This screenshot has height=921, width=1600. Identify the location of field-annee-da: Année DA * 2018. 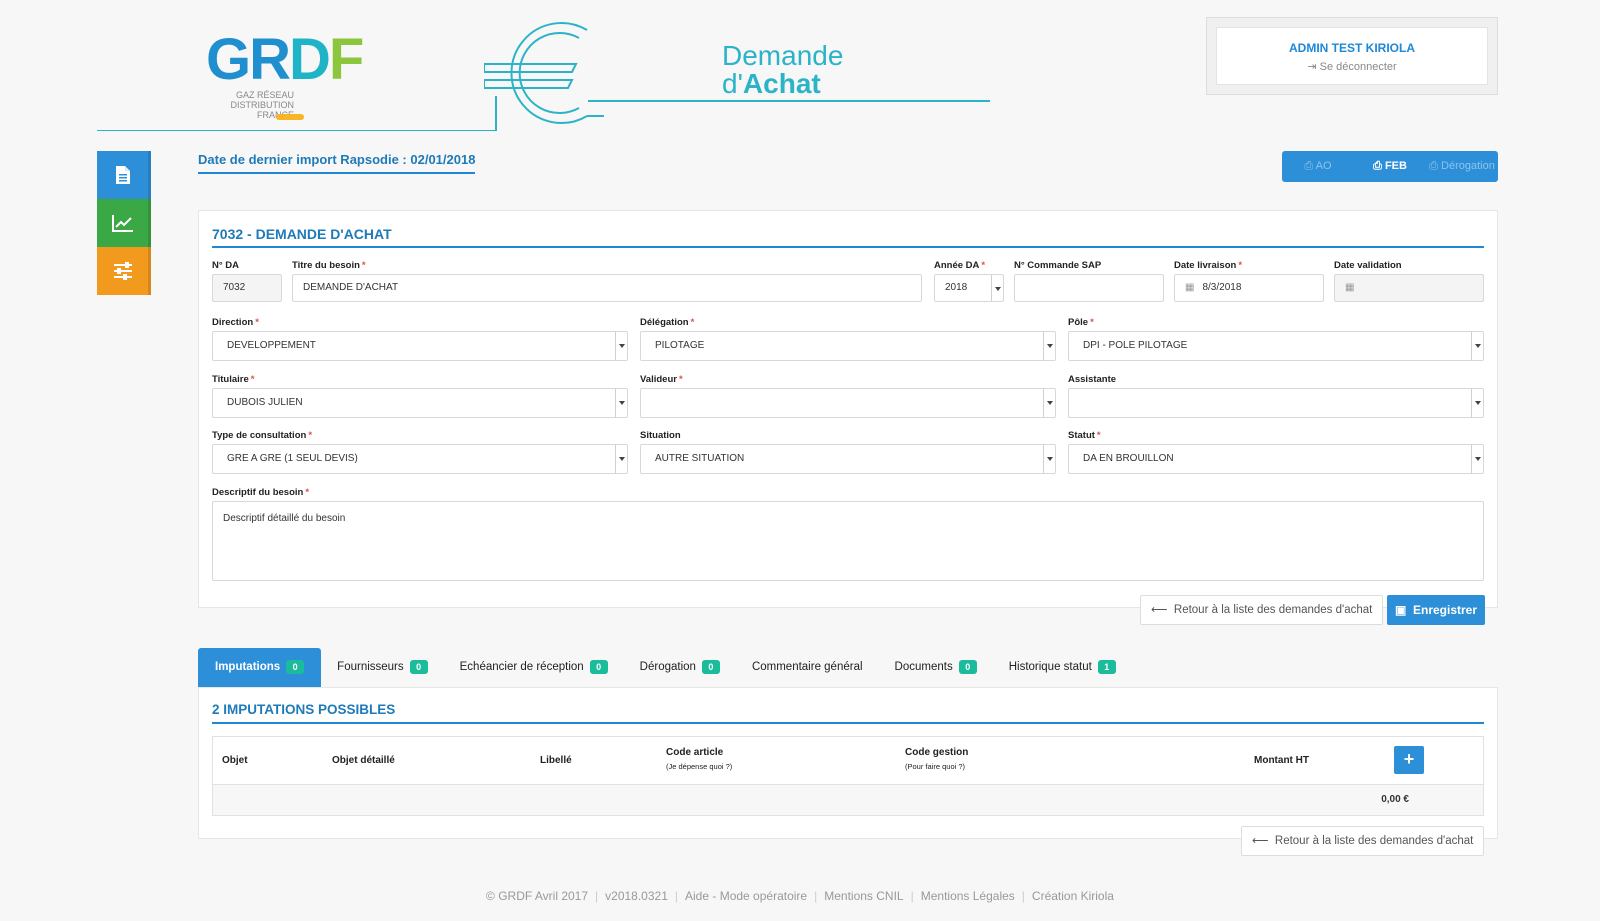
(969, 281).